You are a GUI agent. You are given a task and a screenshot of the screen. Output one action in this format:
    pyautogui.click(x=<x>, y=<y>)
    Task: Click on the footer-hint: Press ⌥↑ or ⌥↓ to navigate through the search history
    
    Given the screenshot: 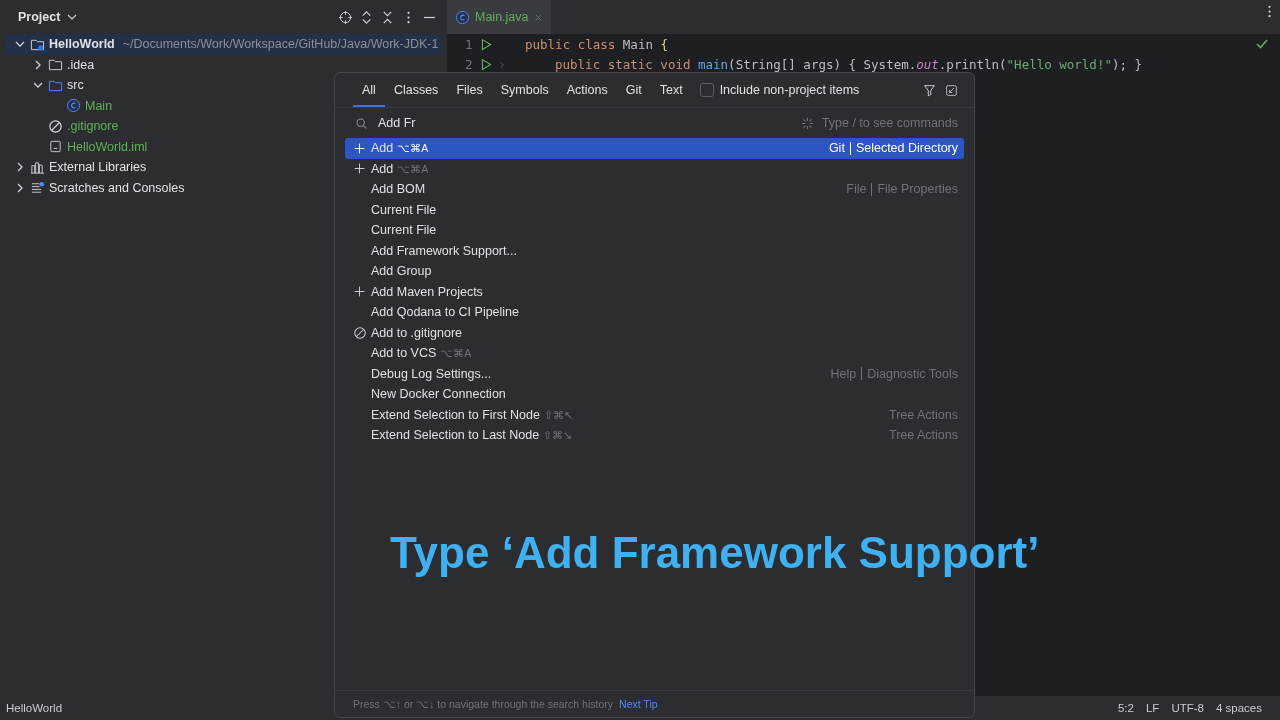 What is the action you would take?
    pyautogui.click(x=483, y=704)
    